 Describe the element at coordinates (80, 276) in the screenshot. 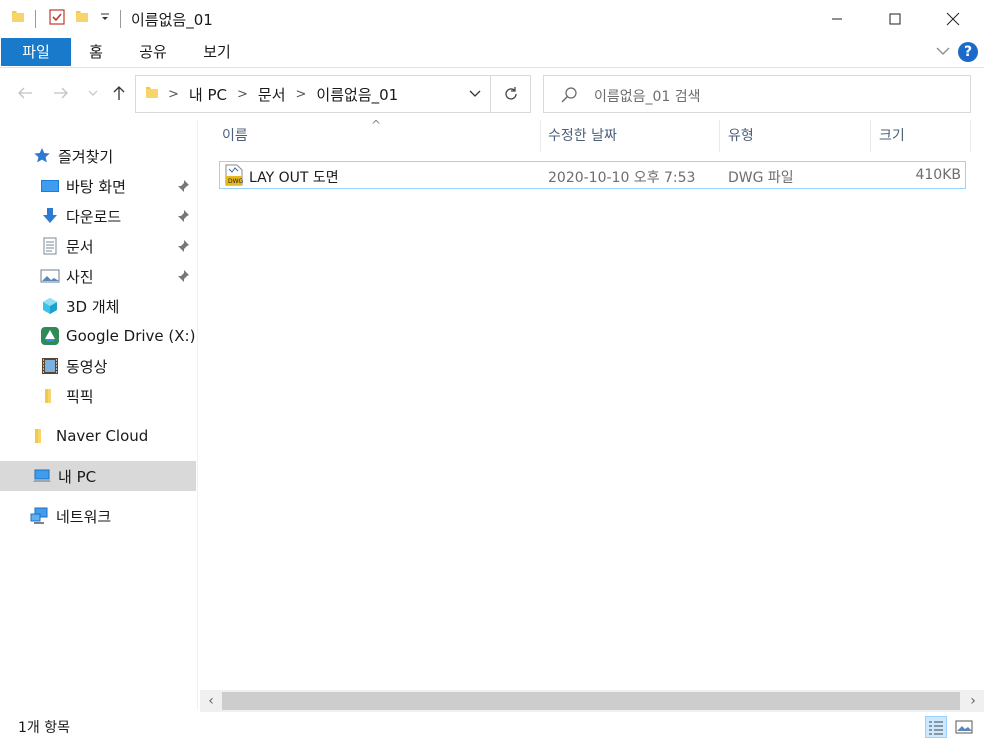

I see `sidebar-item-label: 사진` at that location.